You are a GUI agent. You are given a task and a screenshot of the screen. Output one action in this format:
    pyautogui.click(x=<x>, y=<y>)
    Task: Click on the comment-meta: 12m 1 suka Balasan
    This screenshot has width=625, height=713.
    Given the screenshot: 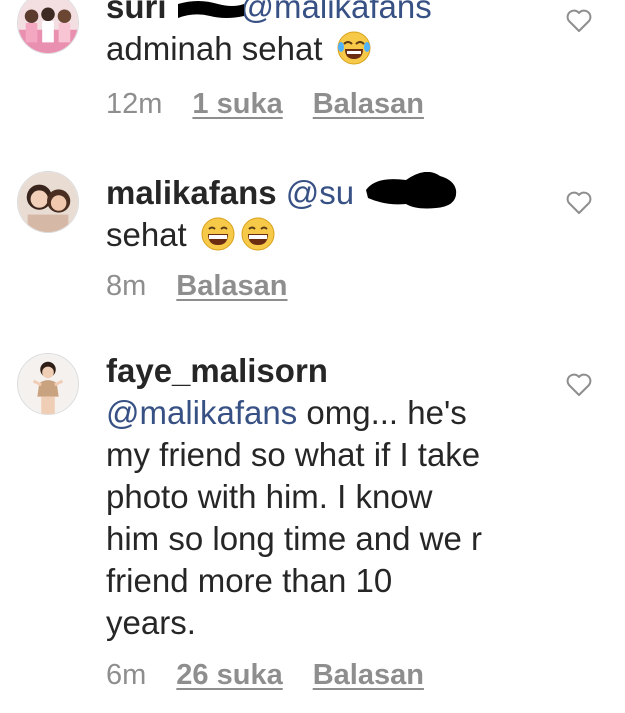 What is the action you would take?
    pyautogui.click(x=280, y=104)
    